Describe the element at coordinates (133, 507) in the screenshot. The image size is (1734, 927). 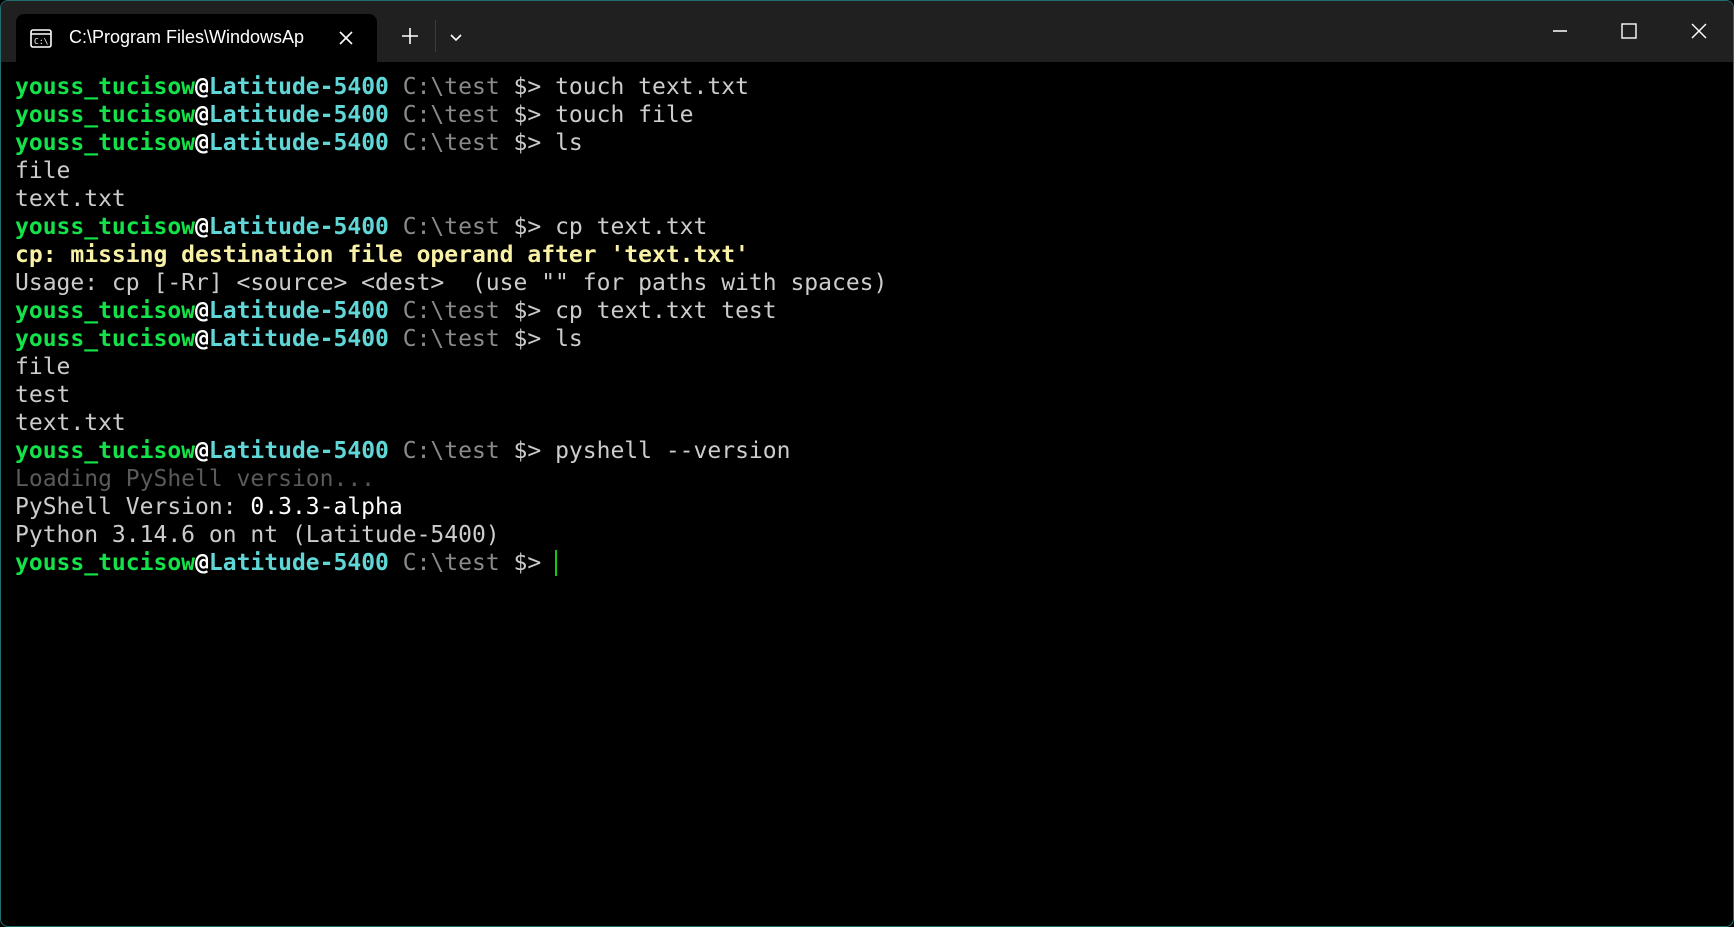
I see `version-label: PyShell Version:` at that location.